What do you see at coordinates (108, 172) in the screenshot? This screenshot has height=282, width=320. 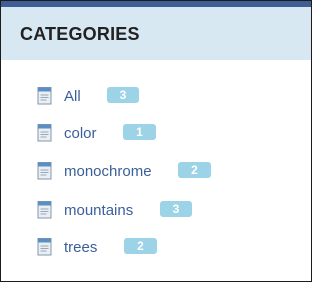 I see `category-link-monochrome: monochrome` at bounding box center [108, 172].